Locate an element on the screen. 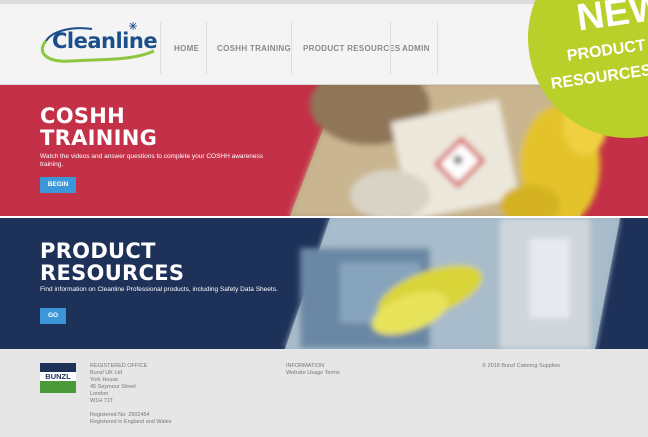  information-section: INFORMATION Website Usage Terms is located at coordinates (313, 370).